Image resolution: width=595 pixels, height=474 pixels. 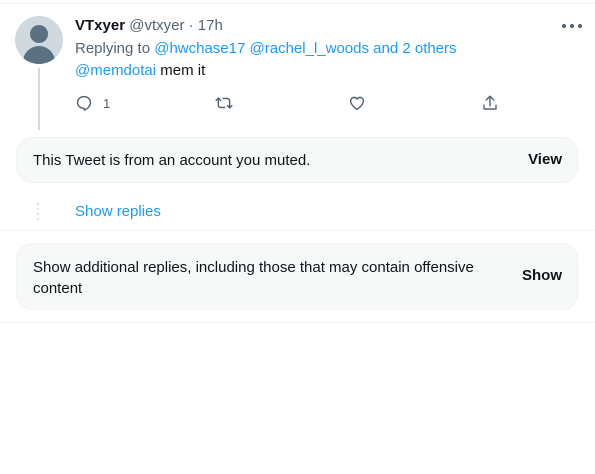 What do you see at coordinates (39, 34) in the screenshot?
I see `avatar-head-shape` at bounding box center [39, 34].